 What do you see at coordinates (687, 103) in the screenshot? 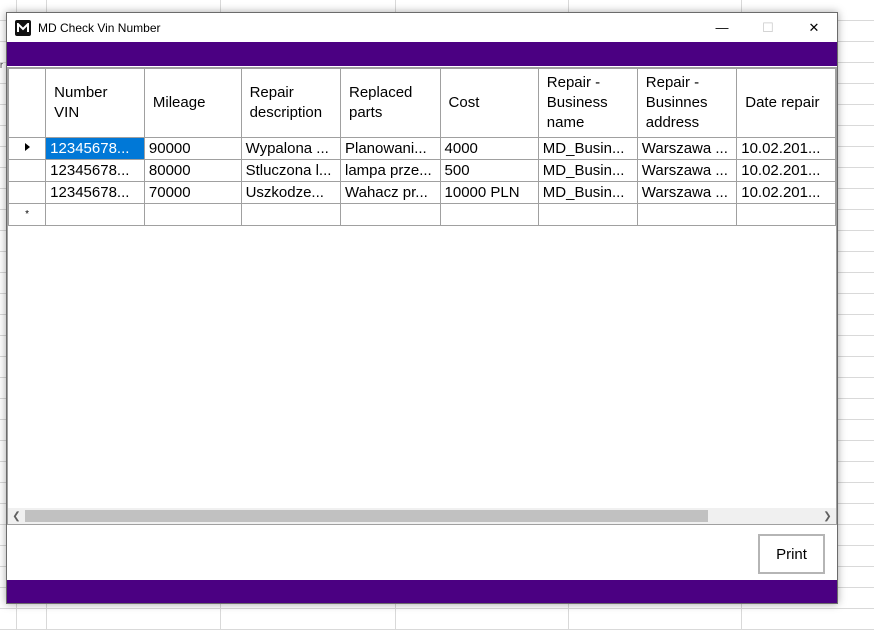
I see `column-header-business-address: Repair - Businnes address` at bounding box center [687, 103].